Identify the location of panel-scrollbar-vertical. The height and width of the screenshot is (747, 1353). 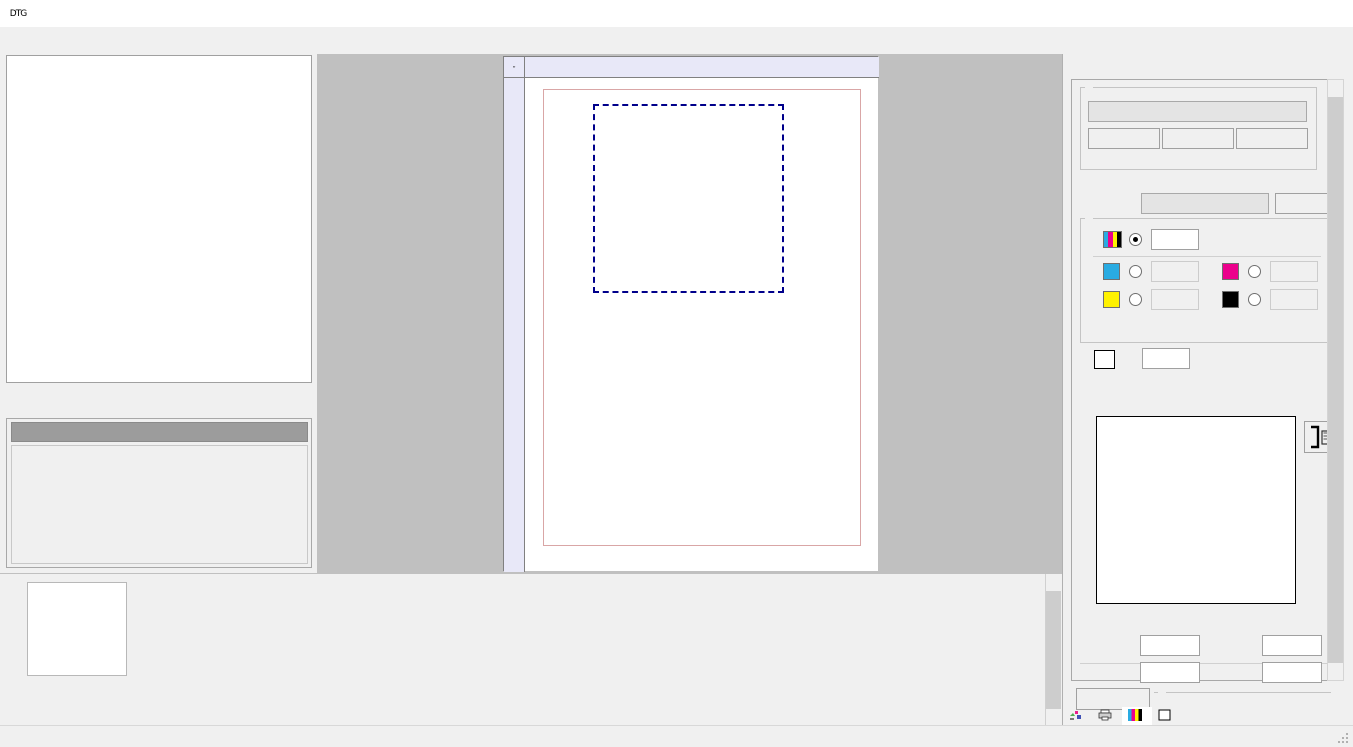
(1335, 380).